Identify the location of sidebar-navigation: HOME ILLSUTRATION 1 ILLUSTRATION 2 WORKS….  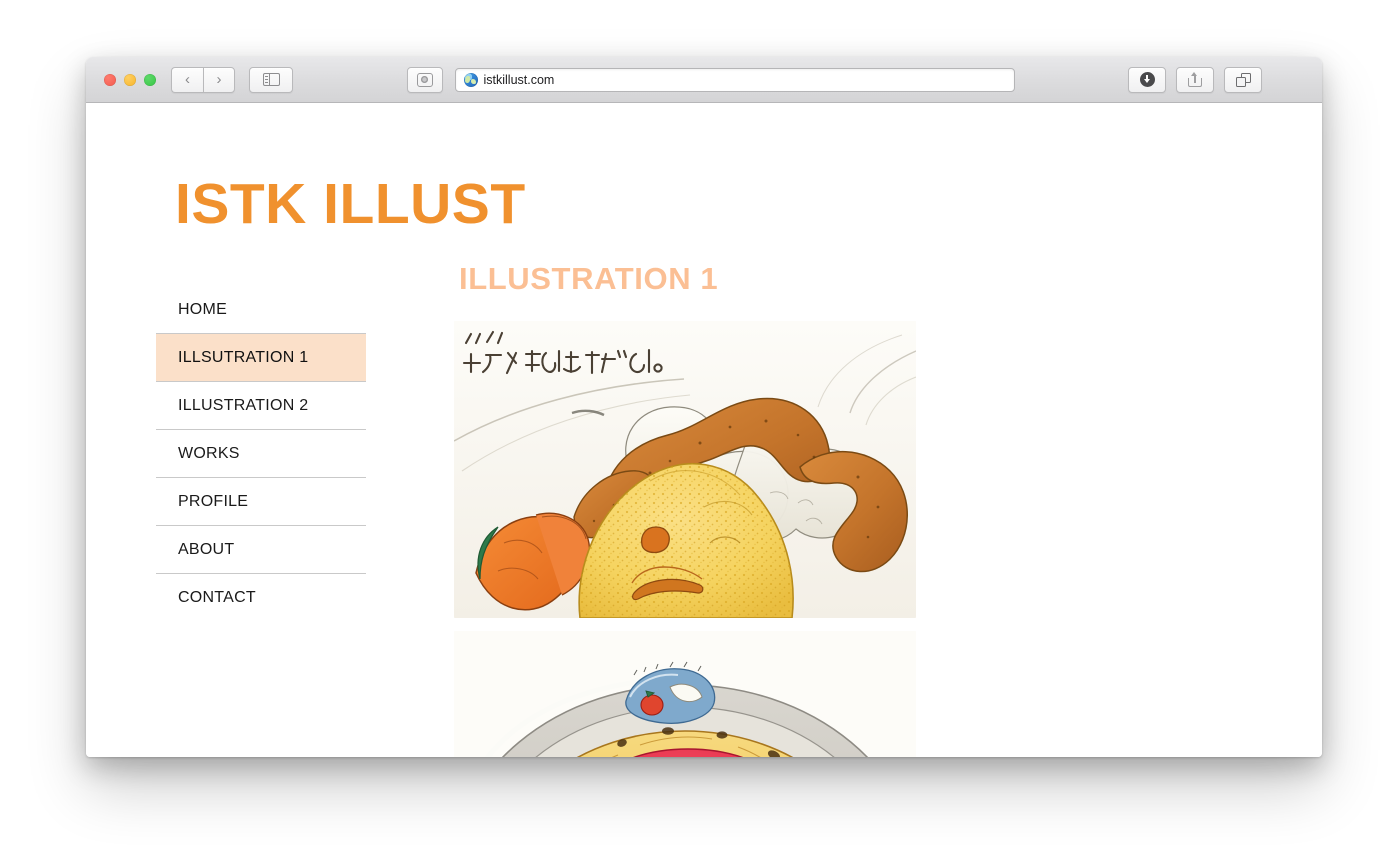
(261, 454).